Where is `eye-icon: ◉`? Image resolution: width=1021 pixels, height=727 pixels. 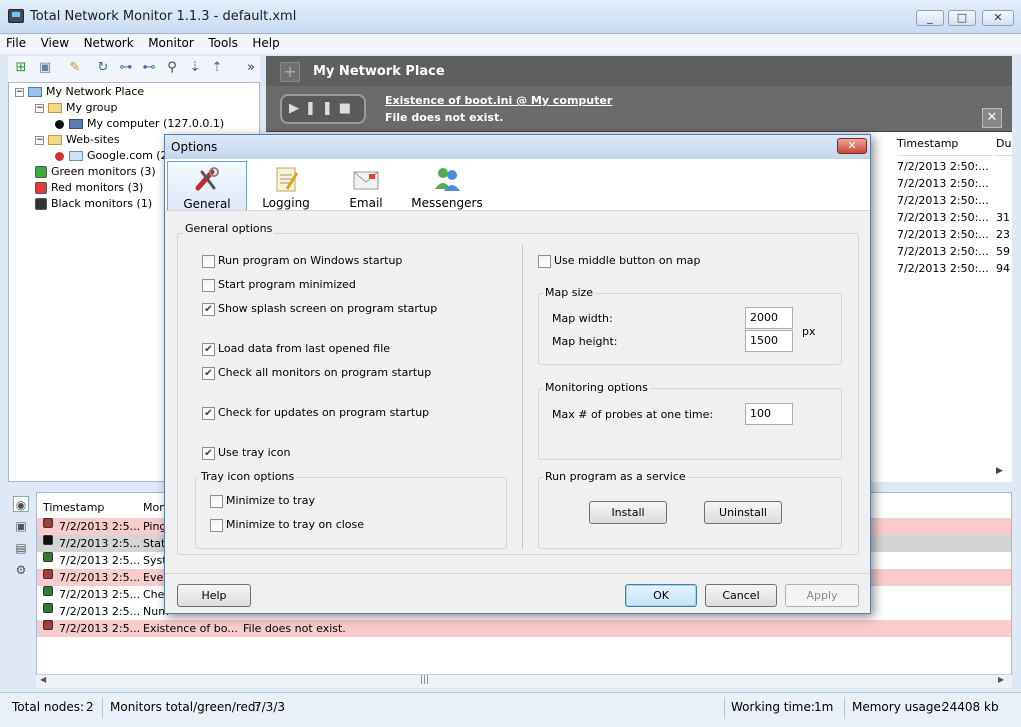 eye-icon: ◉ is located at coordinates (21, 504).